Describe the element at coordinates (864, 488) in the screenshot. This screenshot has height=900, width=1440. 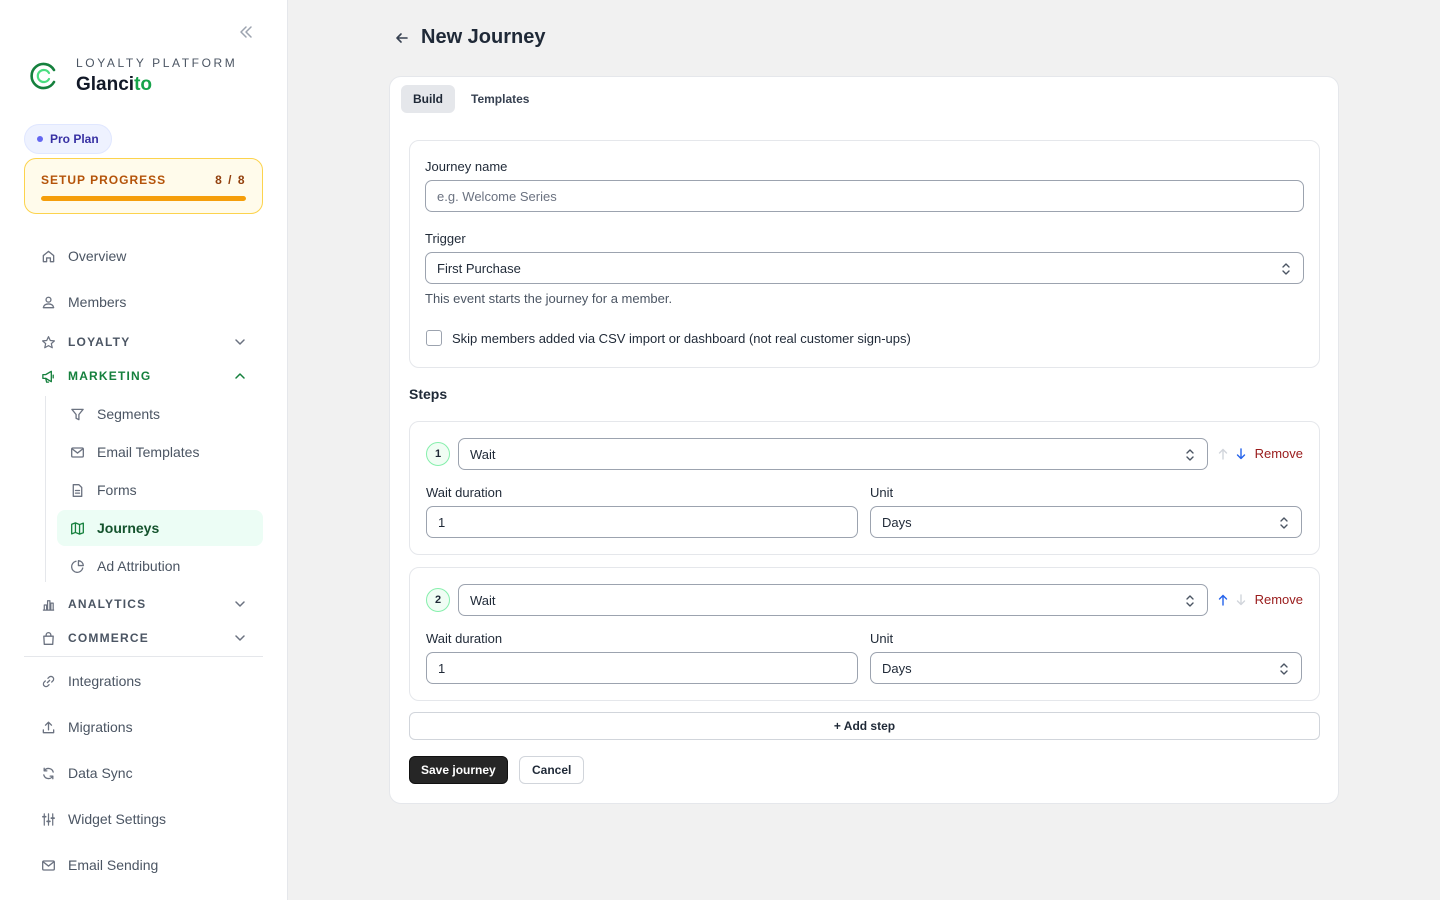
I see `step-card: 1 Wait Remove Wait duration Unit Days` at that location.